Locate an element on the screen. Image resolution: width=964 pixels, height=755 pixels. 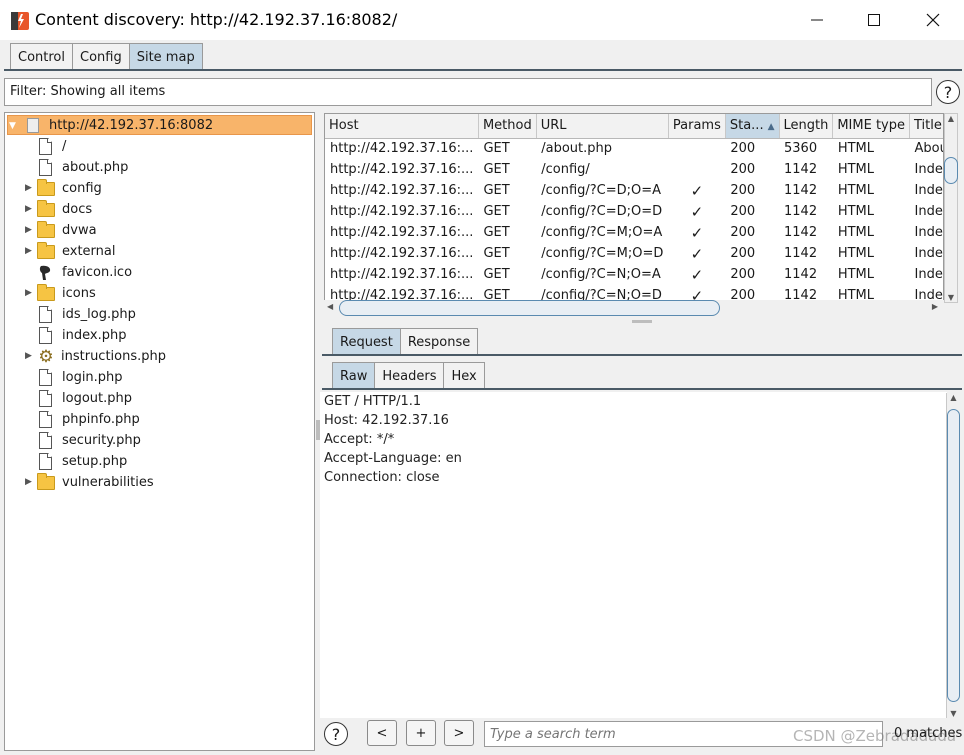
tree-item-label: about.php is located at coordinates (95, 167).